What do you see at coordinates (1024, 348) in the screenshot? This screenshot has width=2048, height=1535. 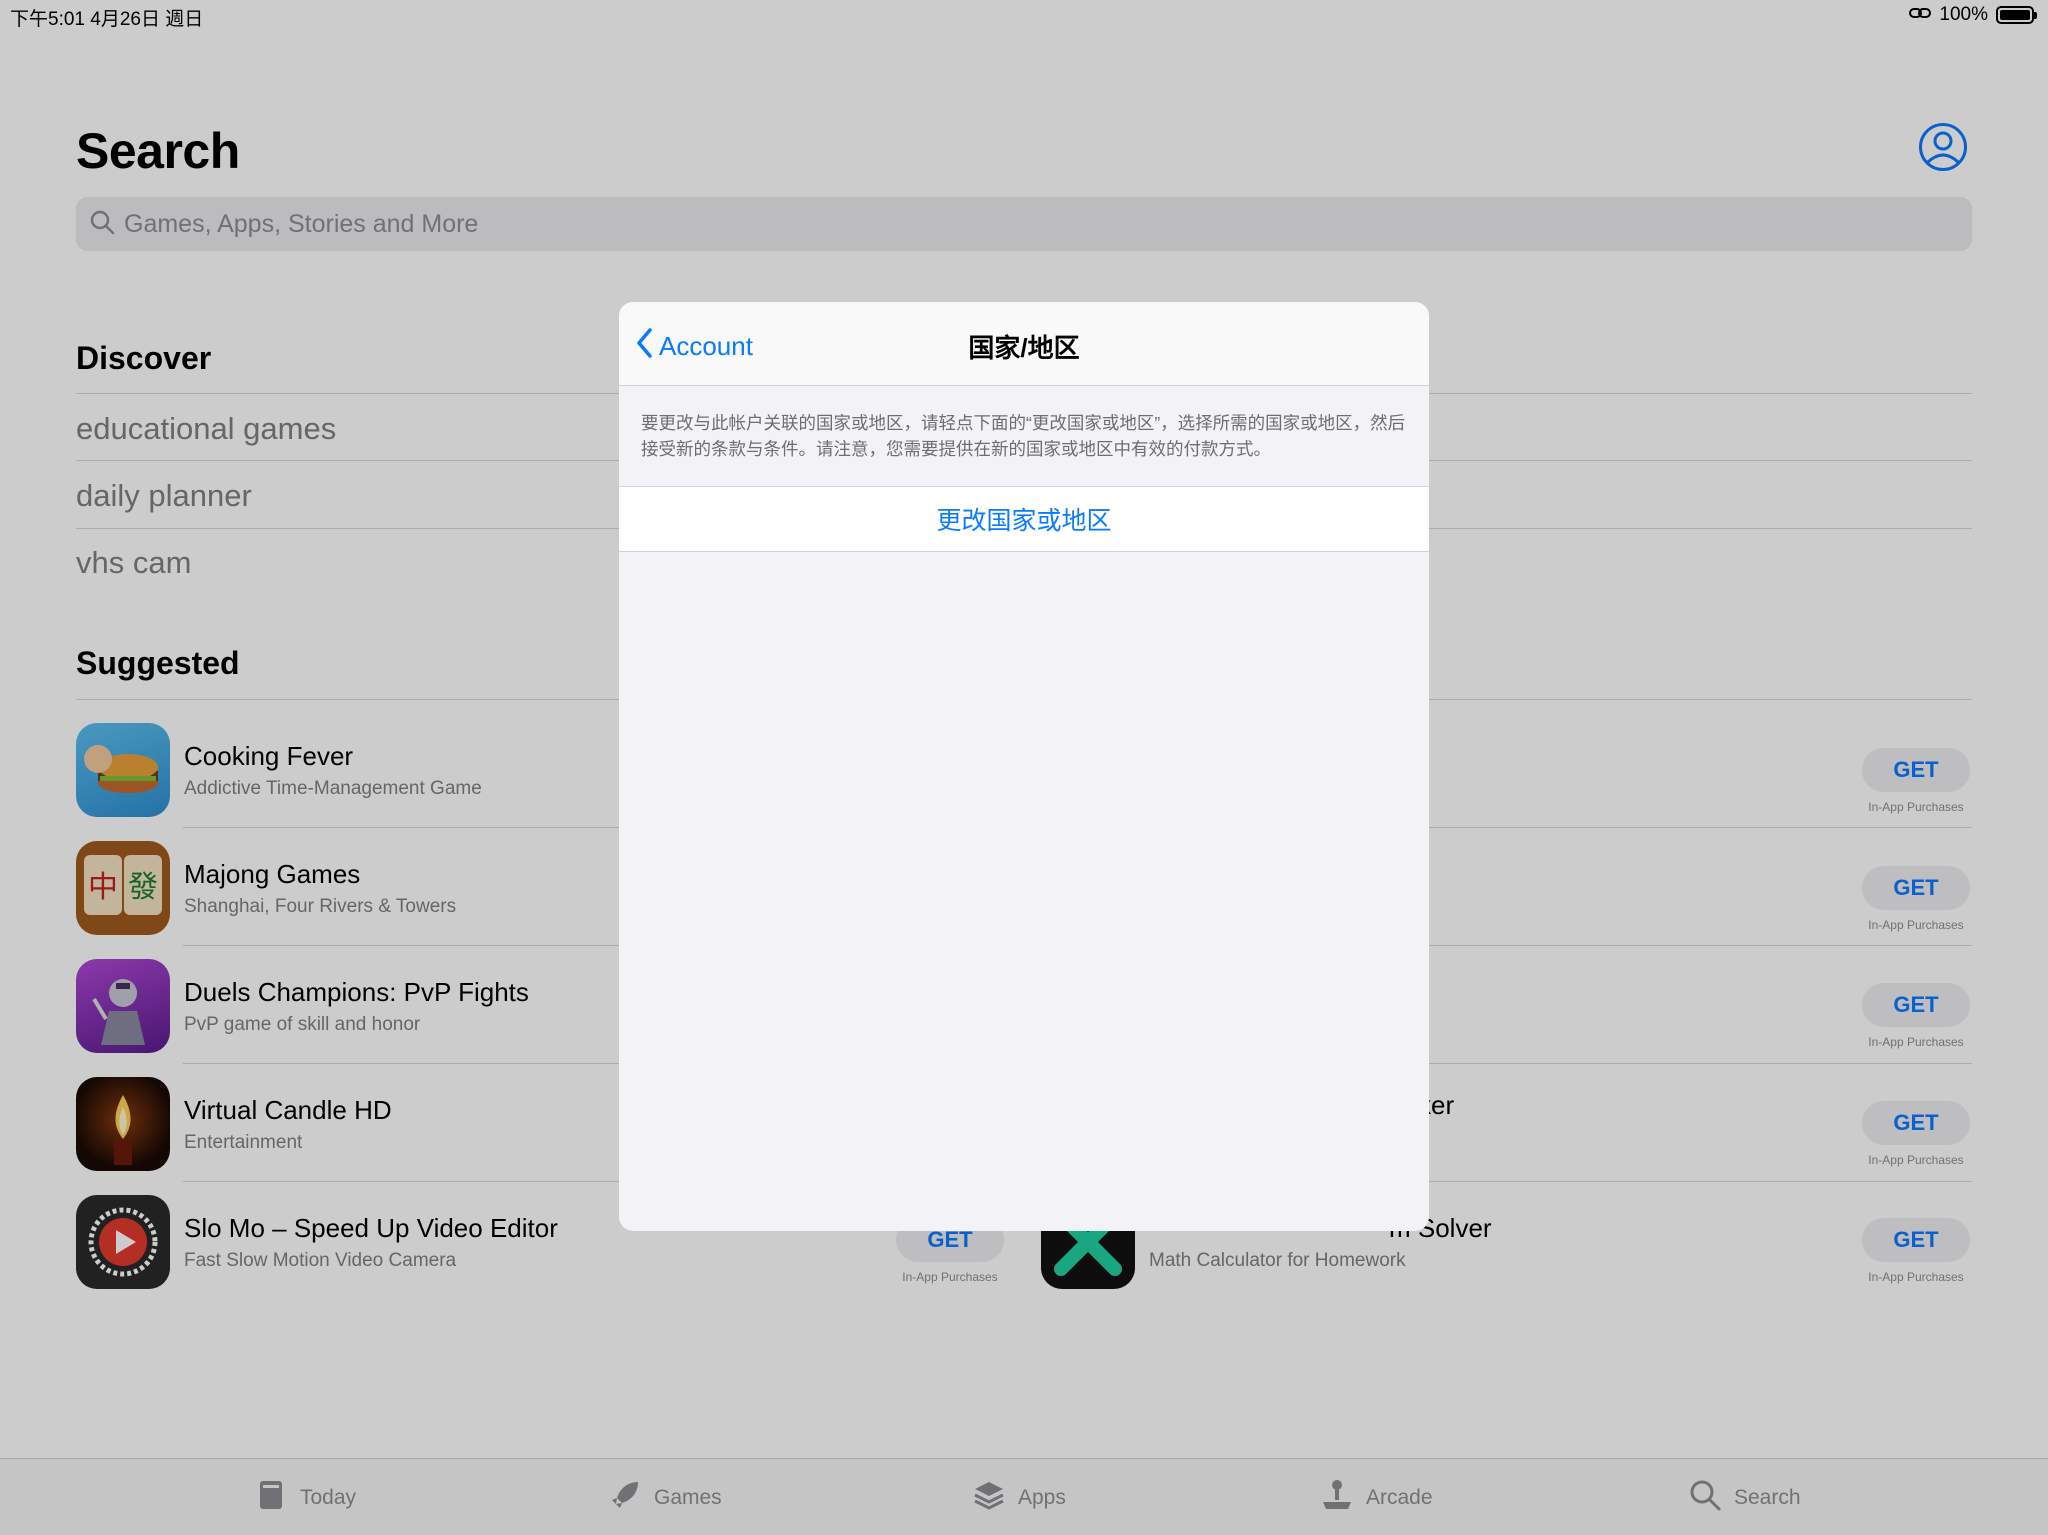 I see `modal-title: 国家/地区` at bounding box center [1024, 348].